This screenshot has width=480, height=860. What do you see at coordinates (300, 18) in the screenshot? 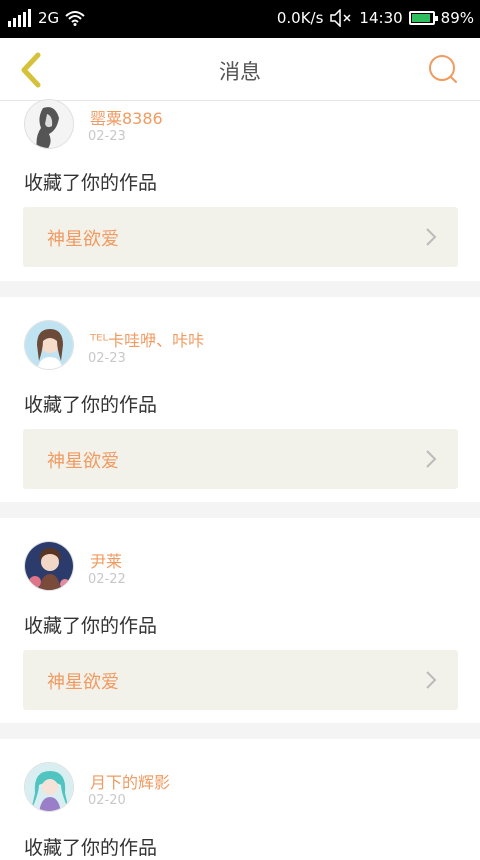
I see `network-speed: 0.0K/s` at bounding box center [300, 18].